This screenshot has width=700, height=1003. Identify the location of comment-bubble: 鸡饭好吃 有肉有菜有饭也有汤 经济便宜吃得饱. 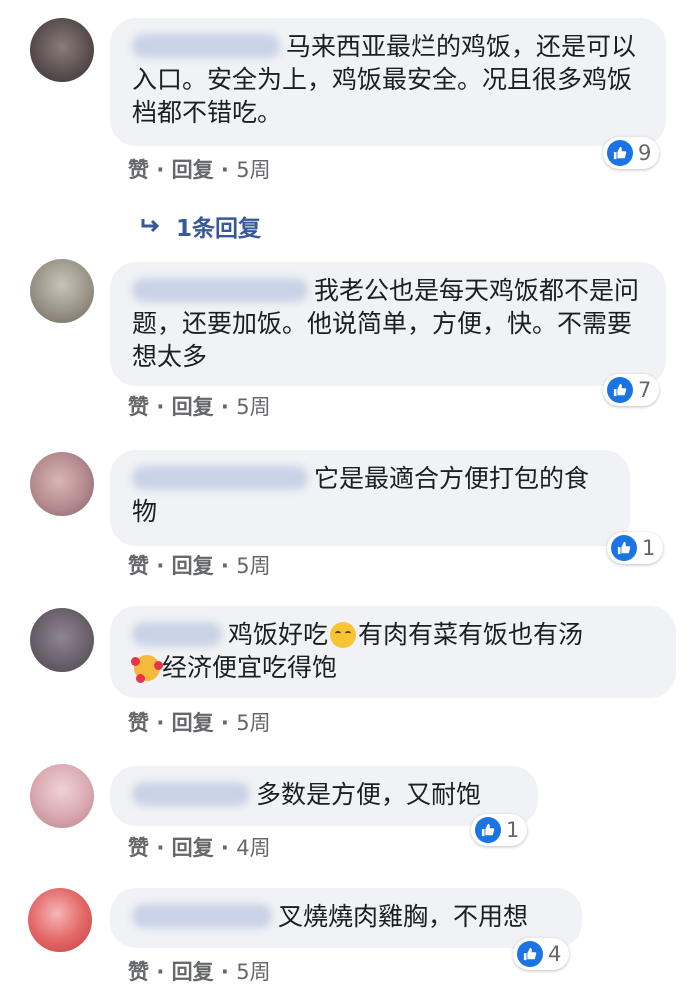
(393, 652).